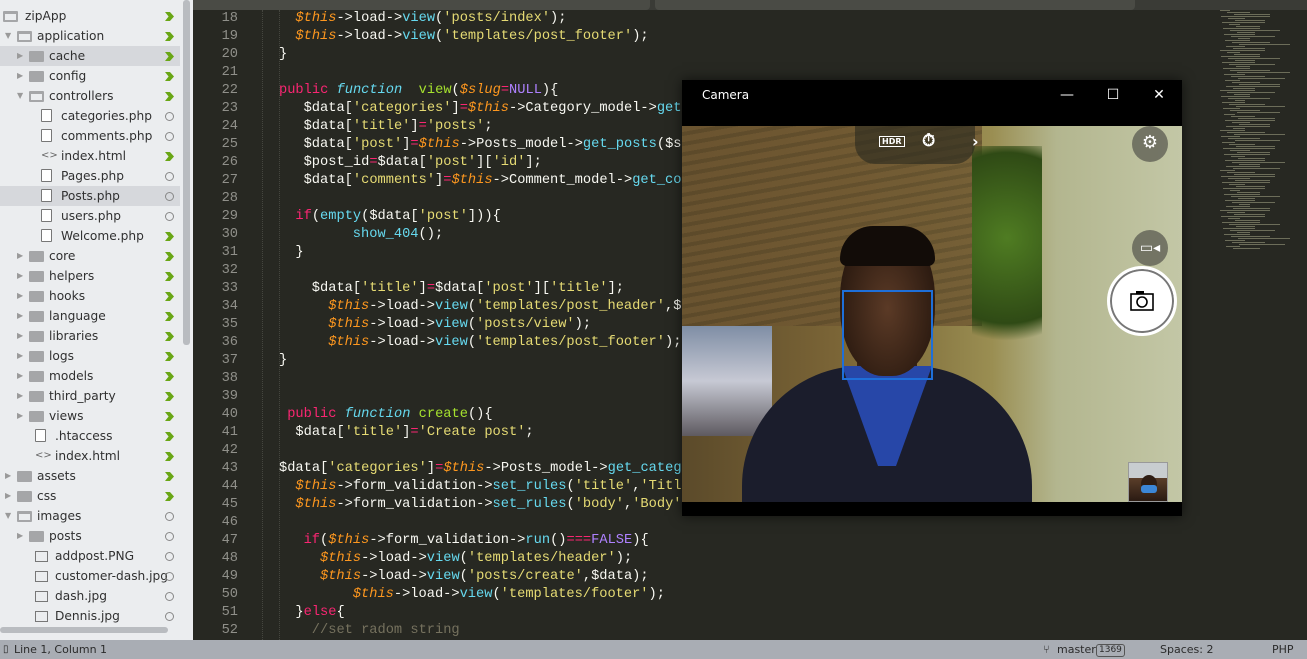  What do you see at coordinates (525, 324) in the screenshot?
I see `code-token: 'posts/view'` at bounding box center [525, 324].